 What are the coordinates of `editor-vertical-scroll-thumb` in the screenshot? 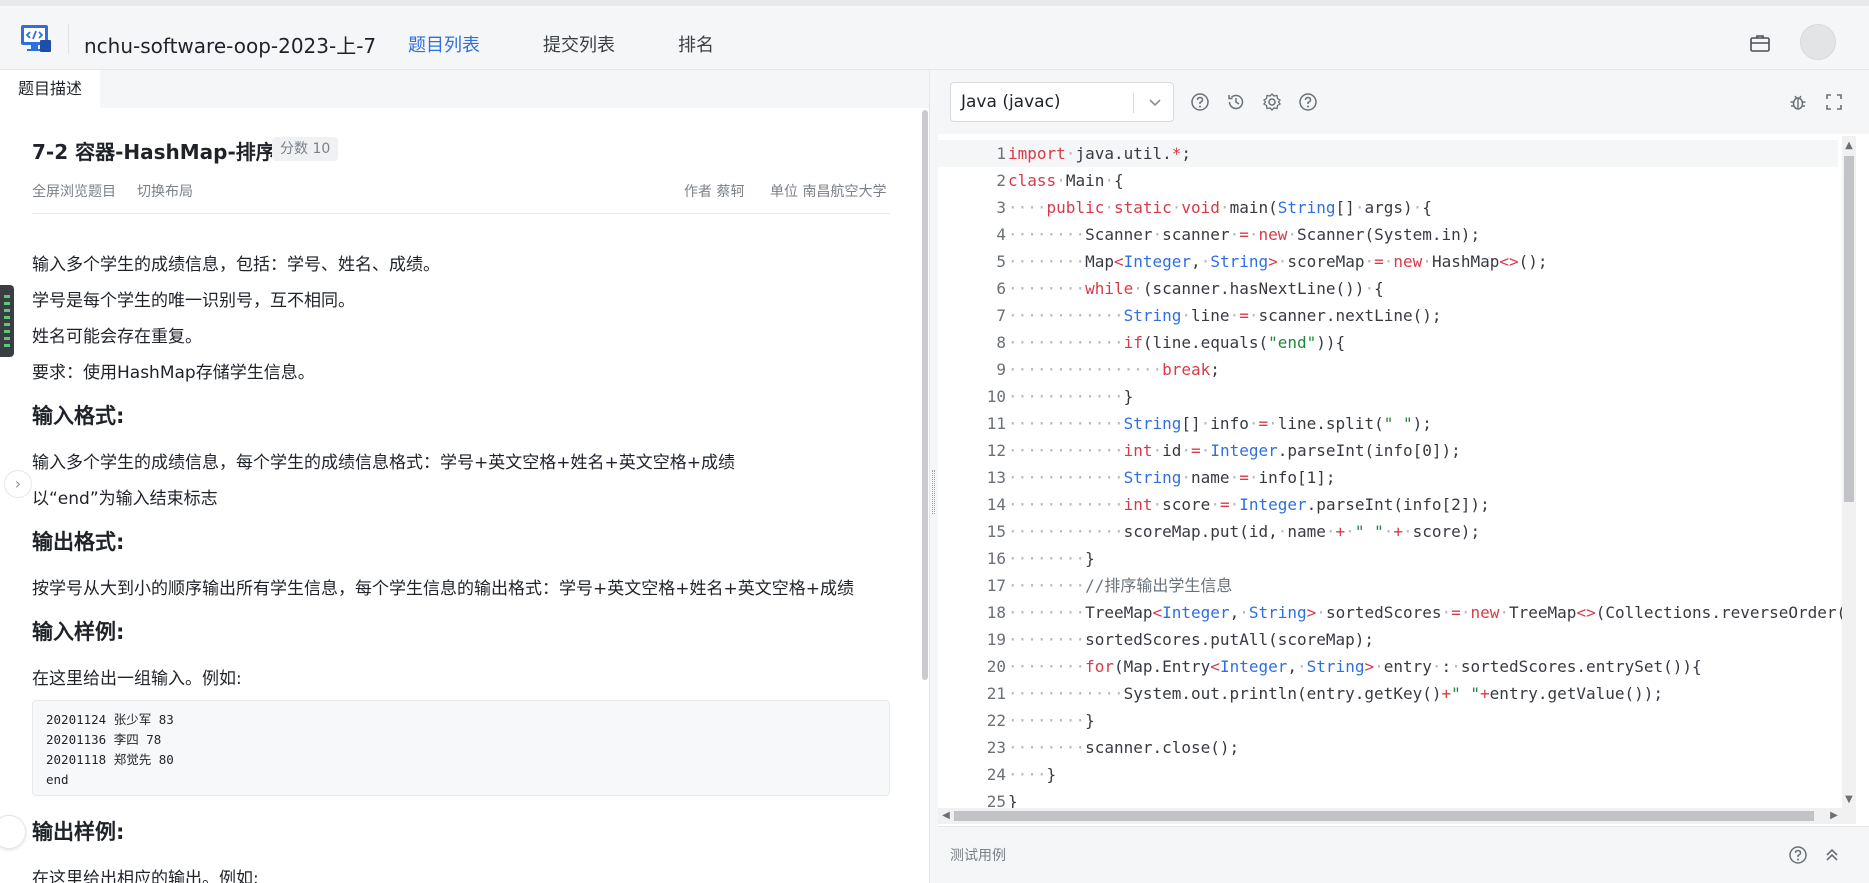 It's located at (1849, 329).